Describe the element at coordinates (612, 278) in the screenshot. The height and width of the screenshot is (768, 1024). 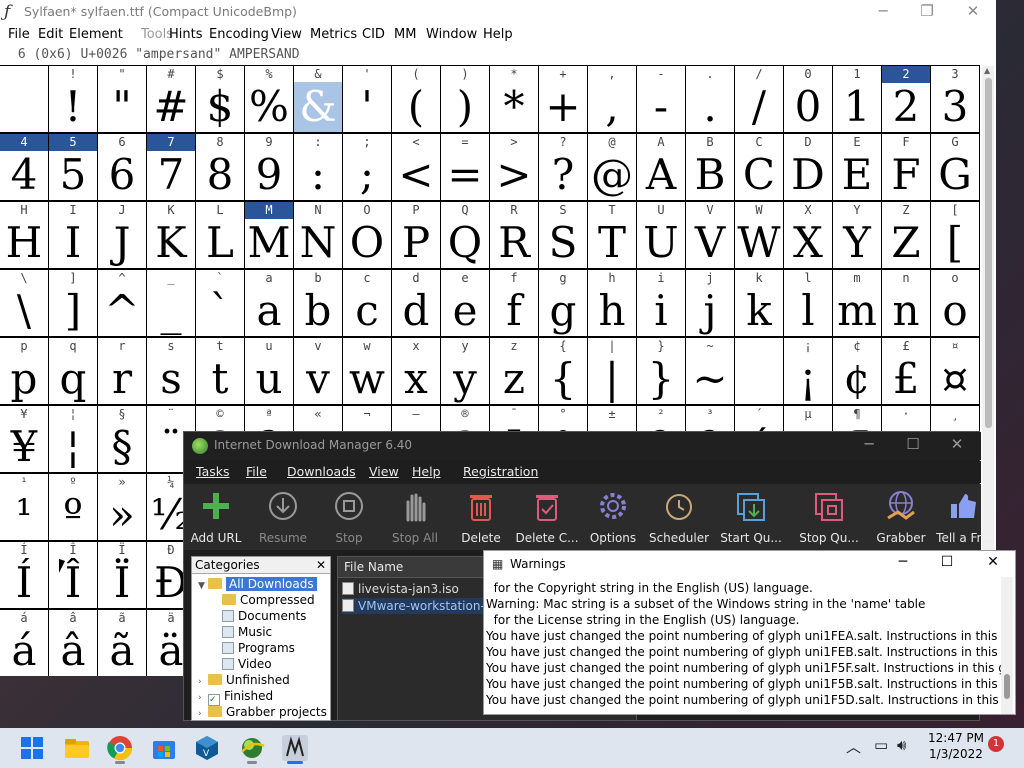
I see `glyph-label: h` at that location.